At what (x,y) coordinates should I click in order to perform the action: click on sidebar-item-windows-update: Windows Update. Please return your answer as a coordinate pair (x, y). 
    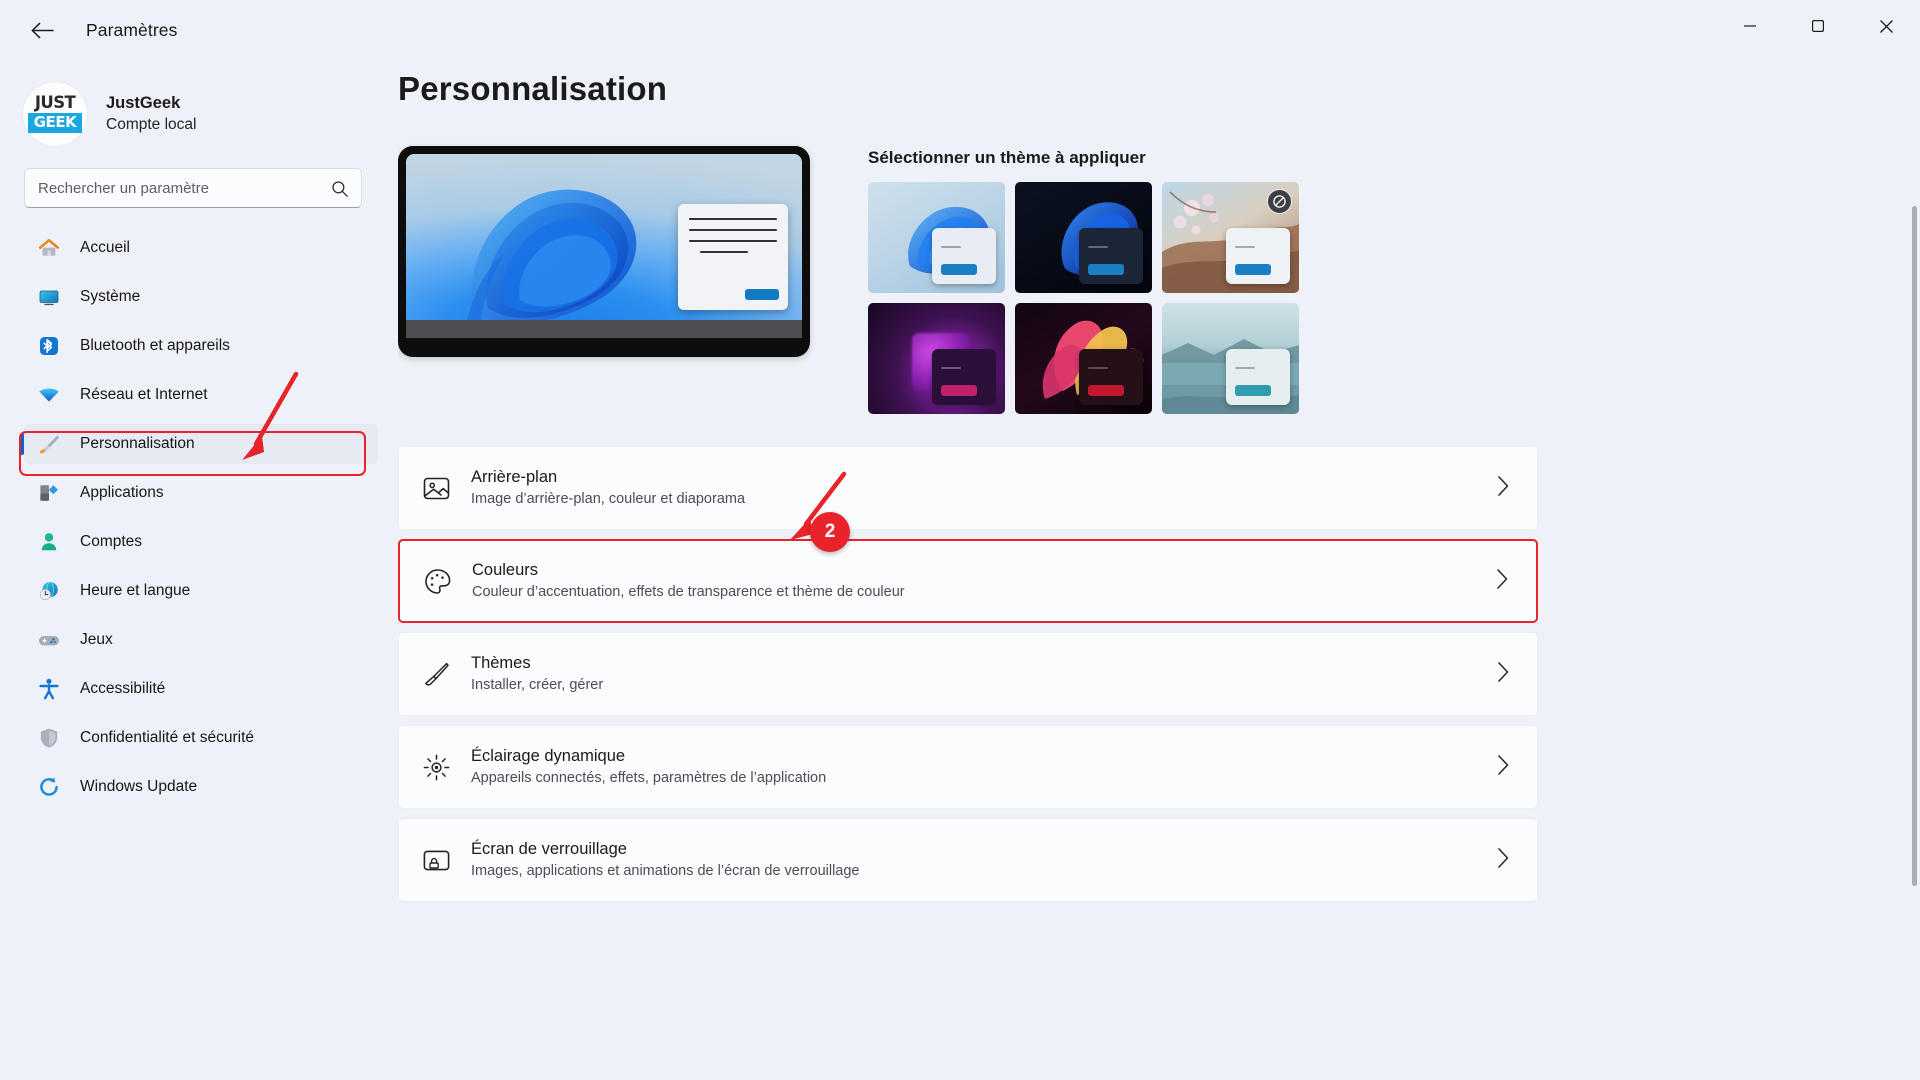
    Looking at the image, I should click on (201, 787).